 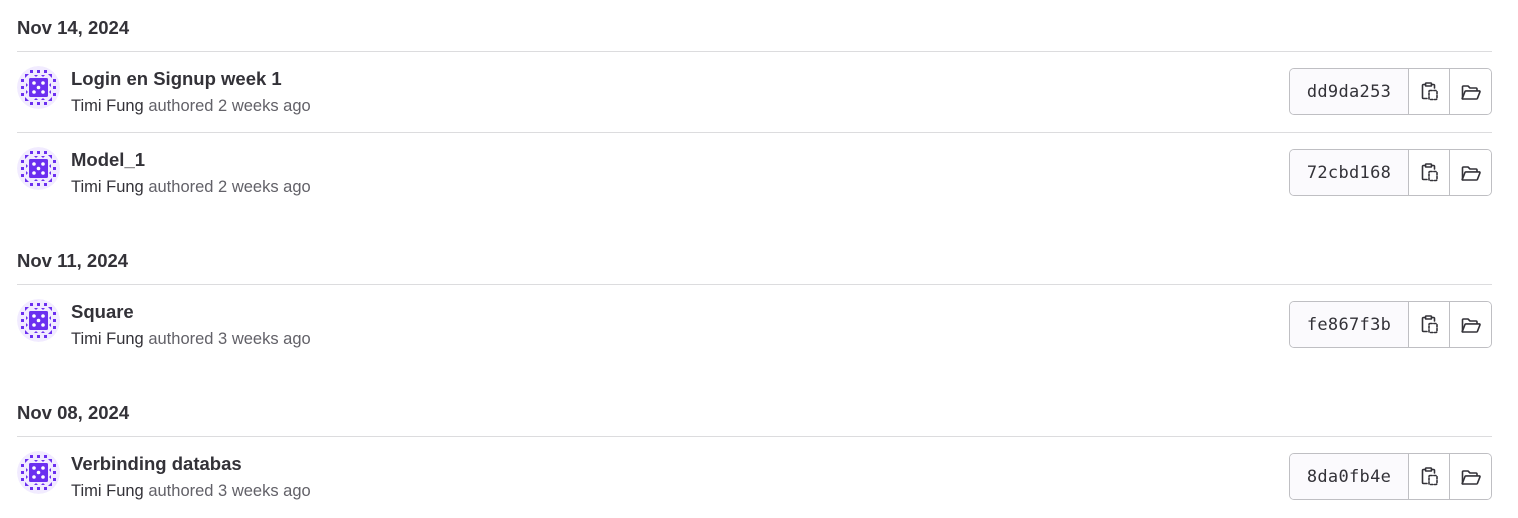 I want to click on day-header: Nov 08, 2024, so click(x=754, y=420).